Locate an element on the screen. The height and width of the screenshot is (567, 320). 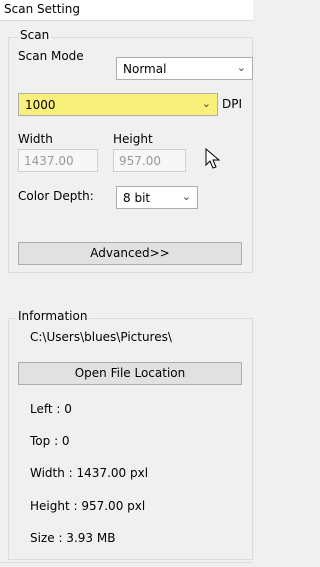
height-label: Height is located at coordinates (133, 139).